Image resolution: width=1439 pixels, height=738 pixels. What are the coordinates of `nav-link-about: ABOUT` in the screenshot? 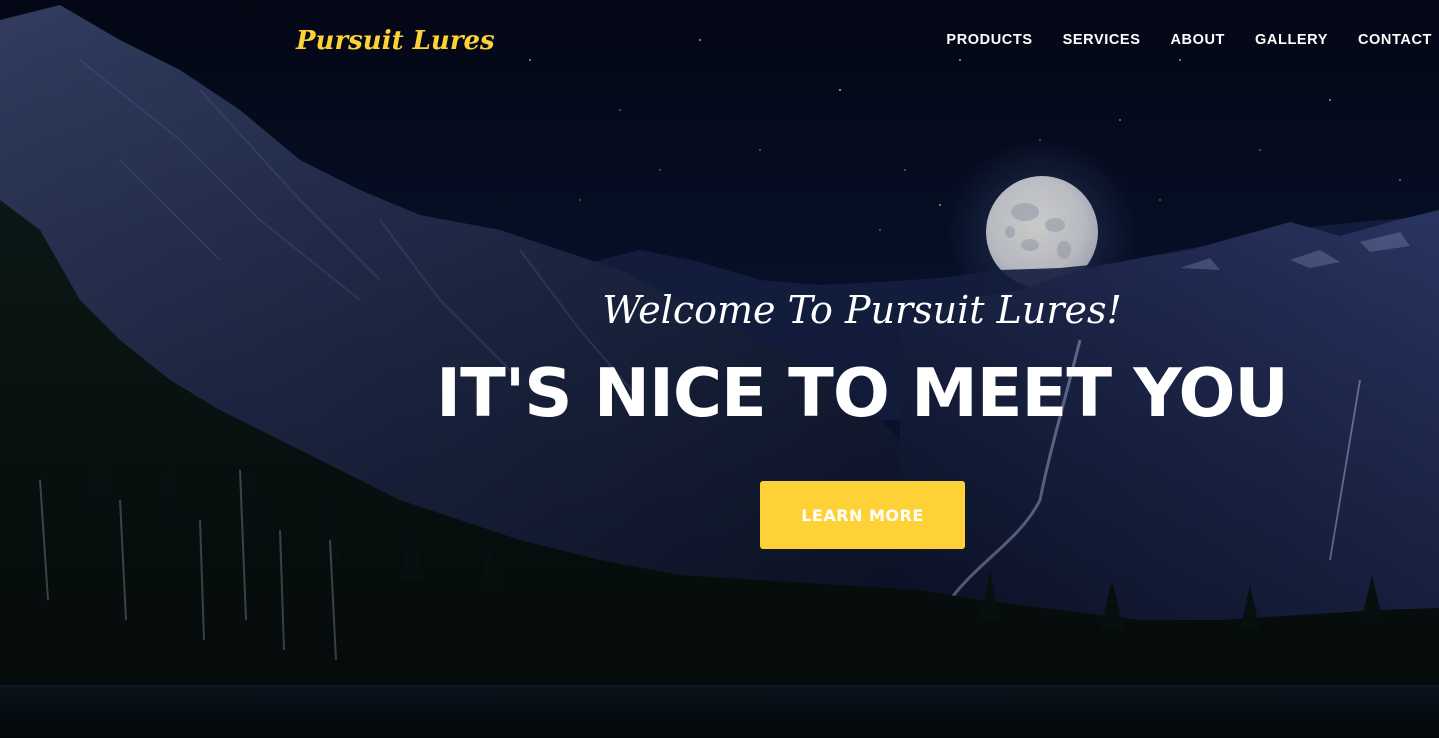 It's located at (1182, 40).